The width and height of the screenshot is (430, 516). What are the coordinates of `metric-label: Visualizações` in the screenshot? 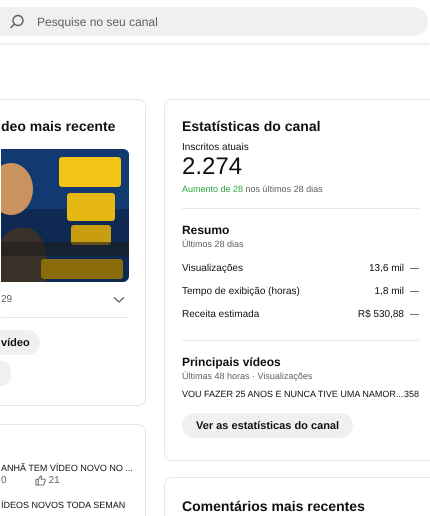 It's located at (212, 268).